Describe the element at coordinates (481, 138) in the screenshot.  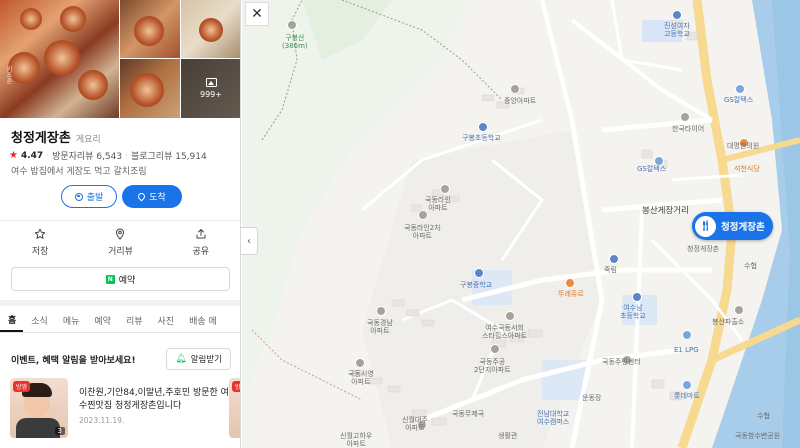
I see `label-school2: 구봉초등학교` at that location.